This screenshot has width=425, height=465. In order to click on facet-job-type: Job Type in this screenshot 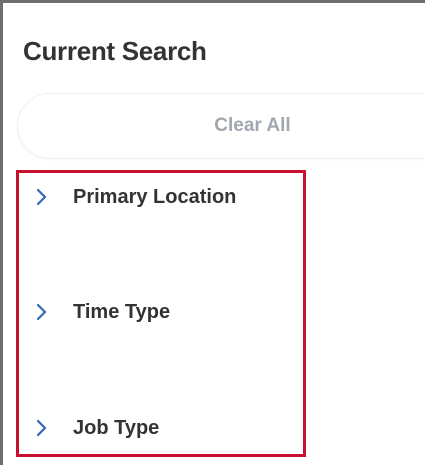, I will do `click(97, 428)`.